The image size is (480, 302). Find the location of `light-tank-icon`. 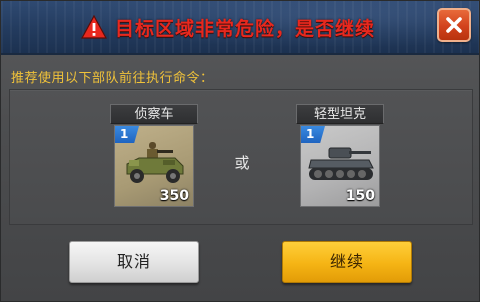

light-tank-icon is located at coordinates (341, 163).